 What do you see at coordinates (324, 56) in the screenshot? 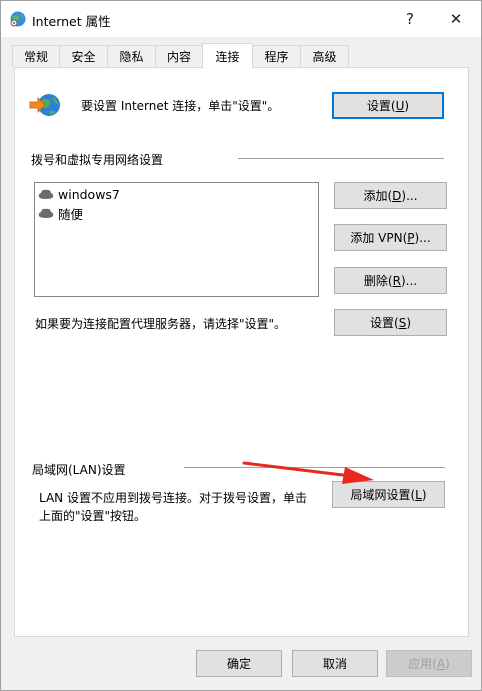
I see `tab-advanced: 高级` at bounding box center [324, 56].